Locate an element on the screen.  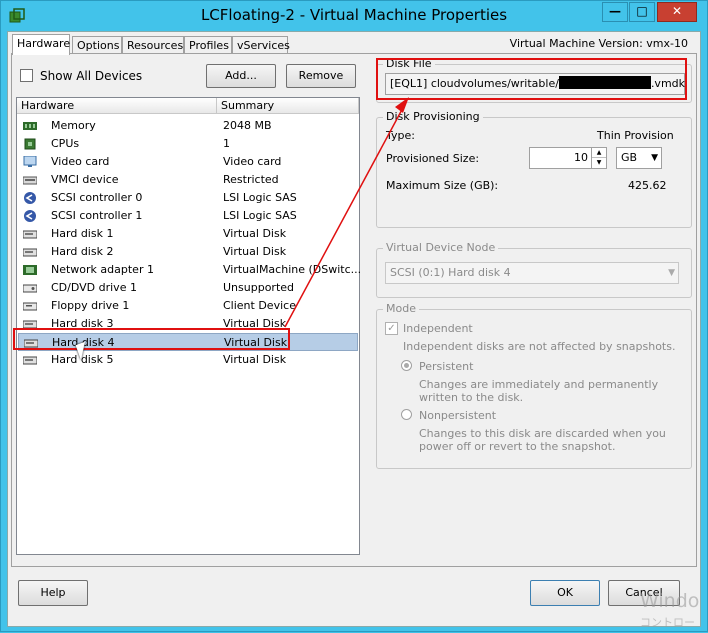
hardware-row-summary: Video card is located at coordinates (252, 161).